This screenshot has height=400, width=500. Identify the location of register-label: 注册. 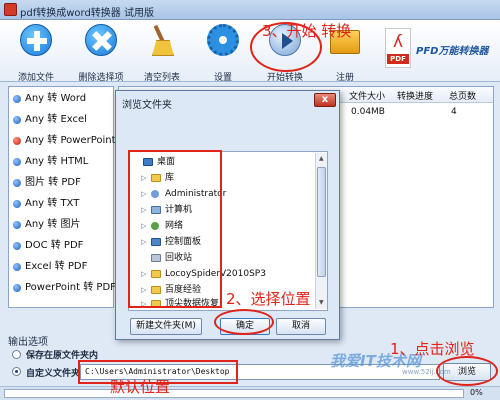
(344, 78).